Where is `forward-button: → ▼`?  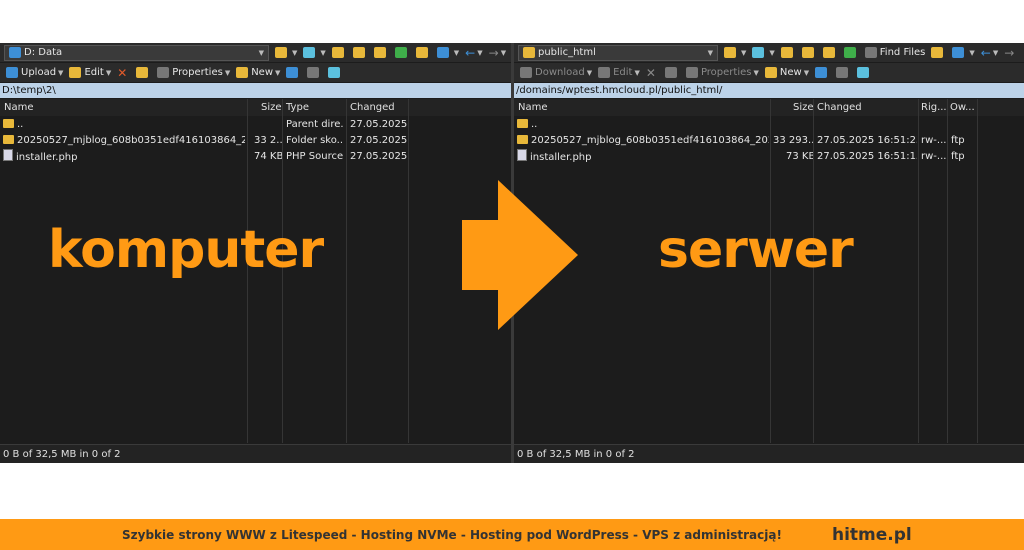 forward-button: → ▼ is located at coordinates (497, 53).